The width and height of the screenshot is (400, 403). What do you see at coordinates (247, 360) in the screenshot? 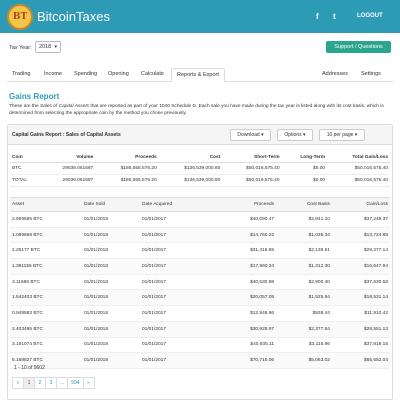
I see `table-cell: $70,715.06` at bounding box center [247, 360].